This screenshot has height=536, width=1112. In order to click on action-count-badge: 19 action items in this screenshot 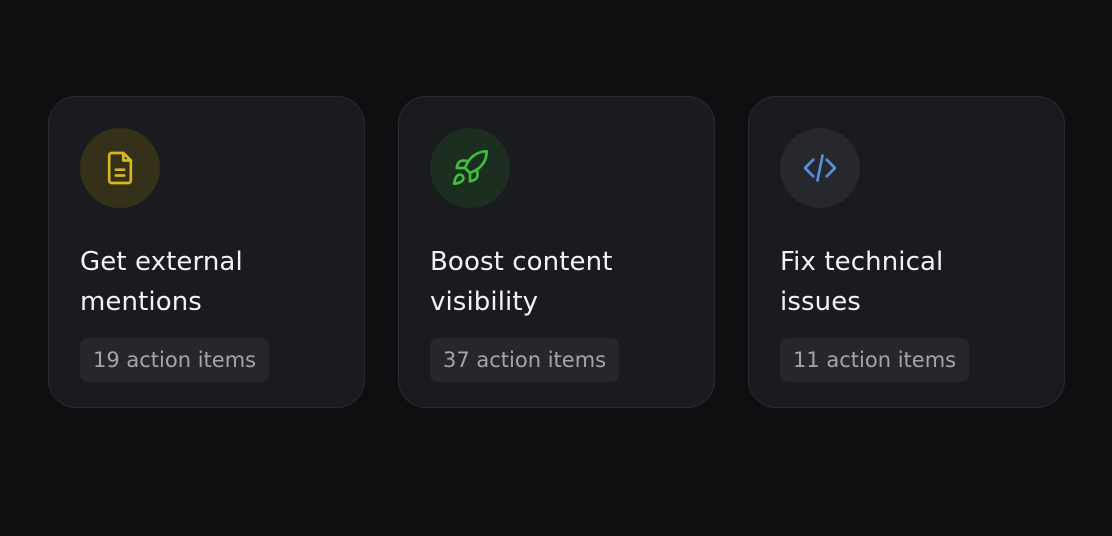, I will do `click(175, 360)`.